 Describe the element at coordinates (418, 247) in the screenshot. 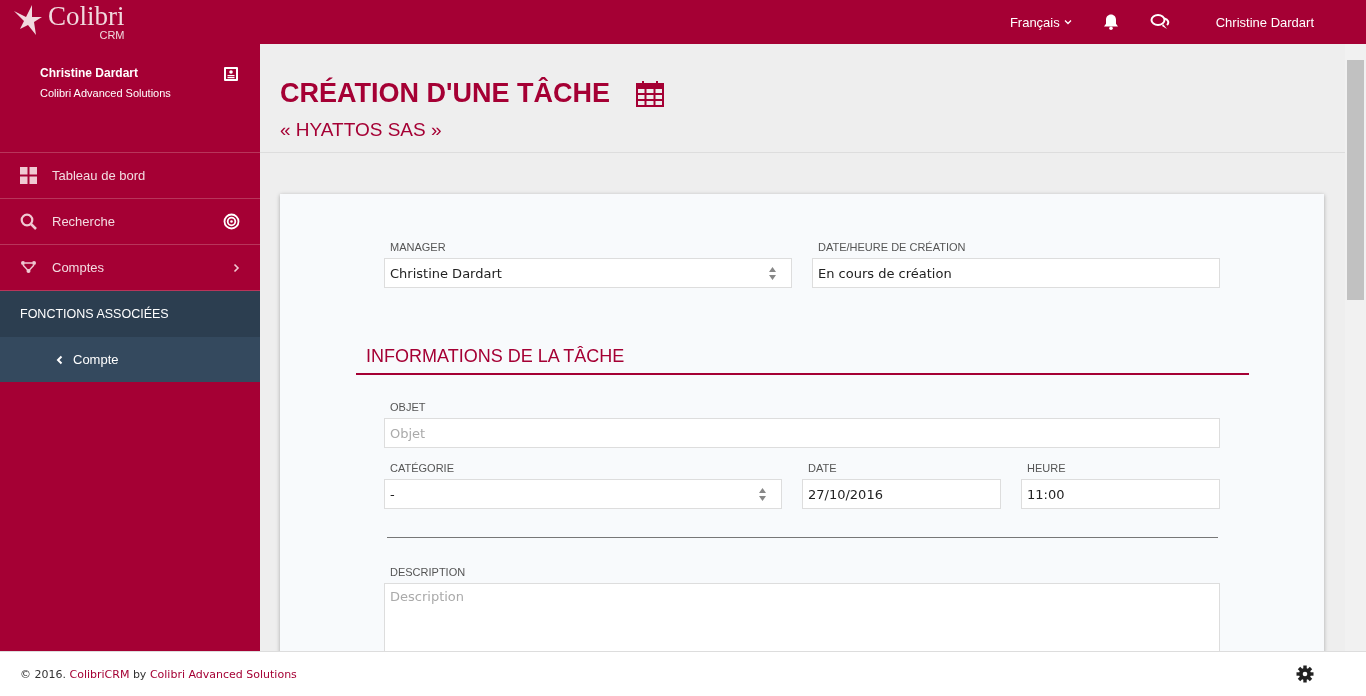

I see `field-label: MANAGER` at that location.